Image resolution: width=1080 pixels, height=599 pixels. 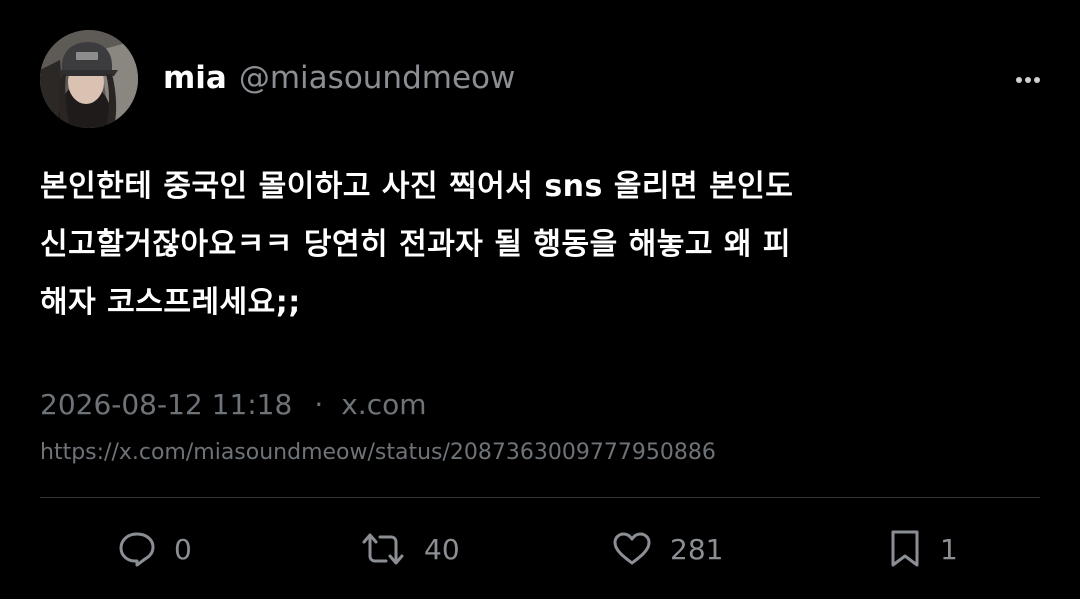 I want to click on tweet-text-line: 해자 코스프레세요;;, so click(x=170, y=302).